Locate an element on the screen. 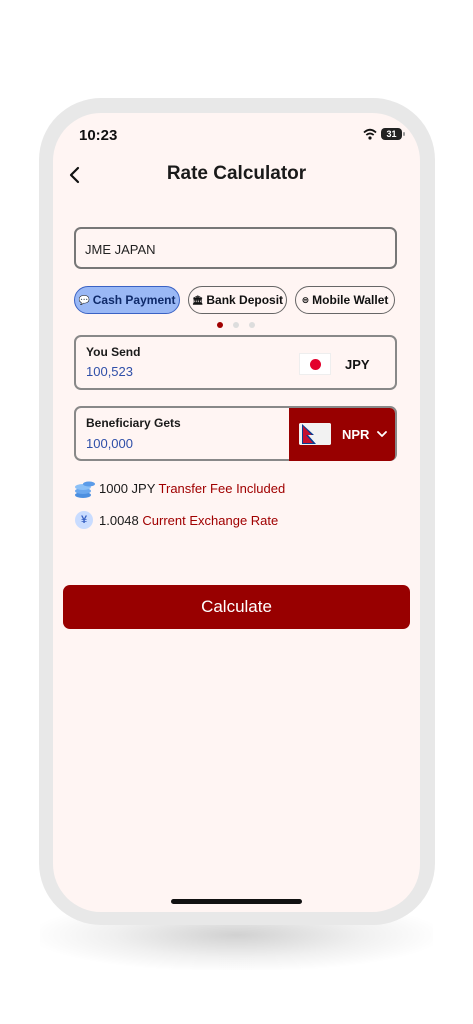 This screenshot has width=473, height=1024. chip-label: Cash Payment is located at coordinates (134, 300).